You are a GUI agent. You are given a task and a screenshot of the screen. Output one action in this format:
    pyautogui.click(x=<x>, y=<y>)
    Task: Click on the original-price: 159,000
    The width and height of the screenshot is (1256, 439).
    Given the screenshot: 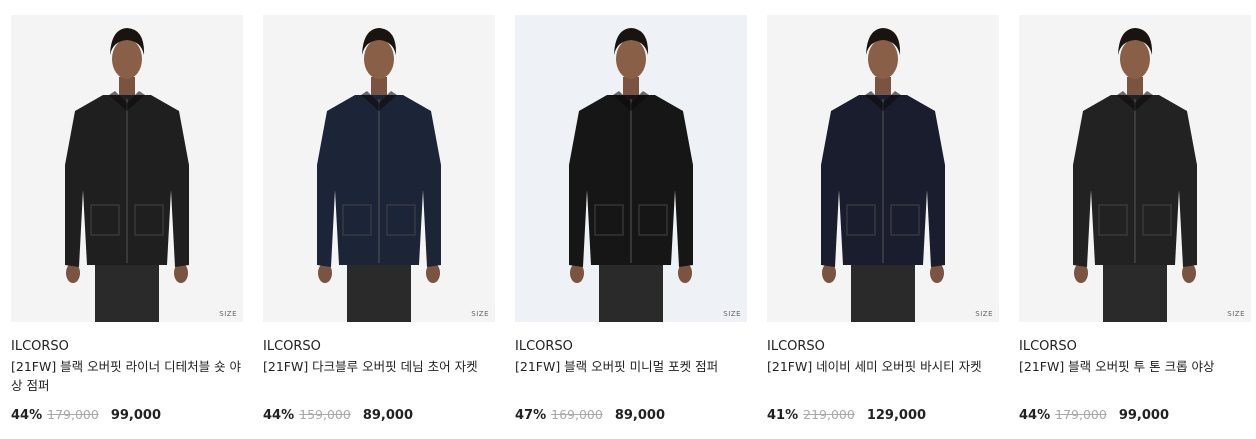 What is the action you would take?
    pyautogui.click(x=325, y=414)
    